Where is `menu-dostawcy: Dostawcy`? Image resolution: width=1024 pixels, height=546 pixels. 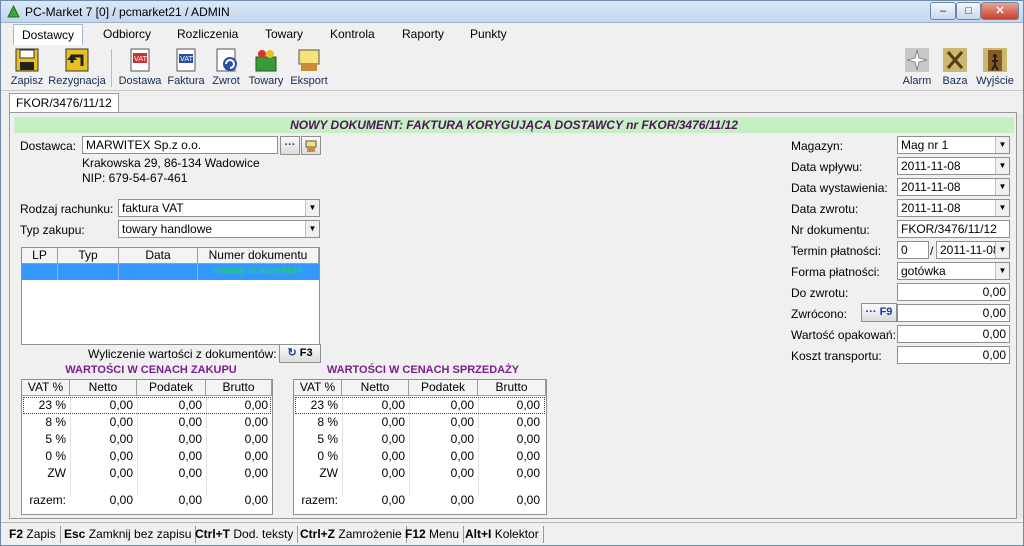 menu-dostawcy: Dostawcy is located at coordinates (48, 34).